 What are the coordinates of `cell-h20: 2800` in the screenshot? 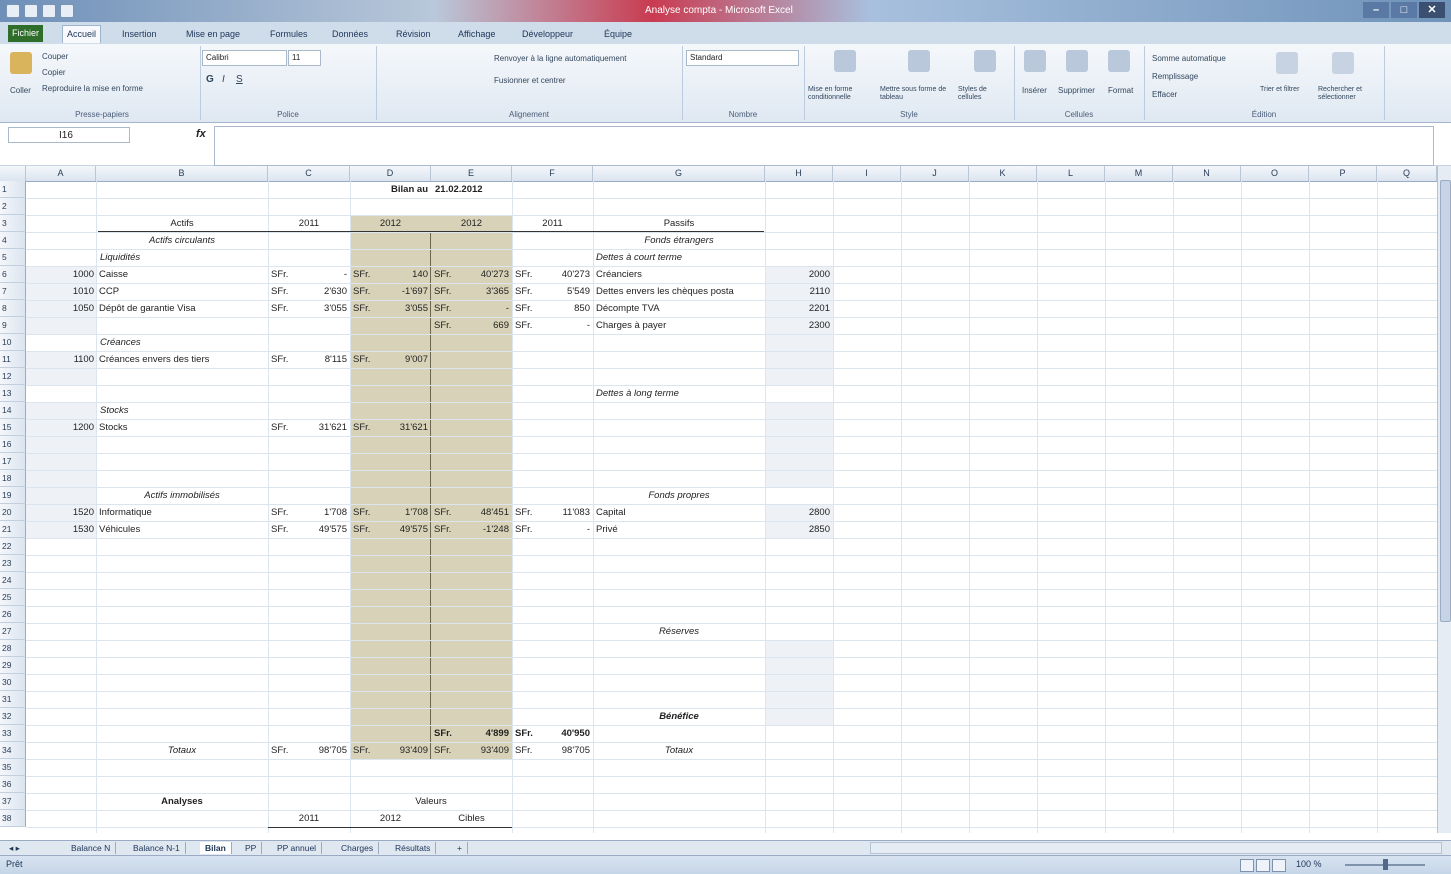 It's located at (797, 512).